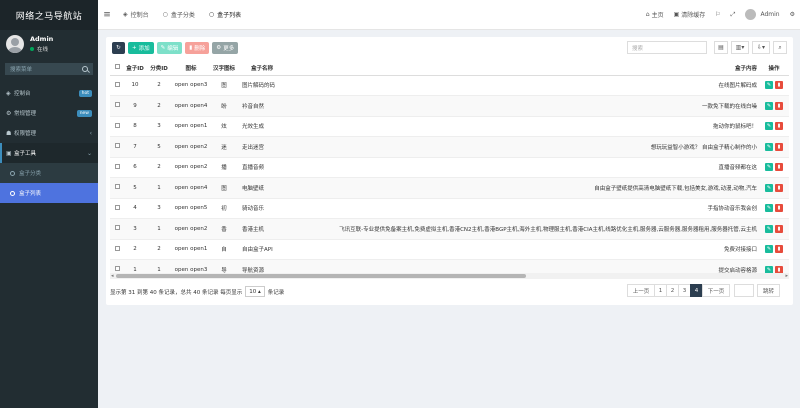 The height and width of the screenshot is (408, 800). Describe the element at coordinates (225, 15) in the screenshot. I see `tab-box-list: ○ 盒子列表` at that location.